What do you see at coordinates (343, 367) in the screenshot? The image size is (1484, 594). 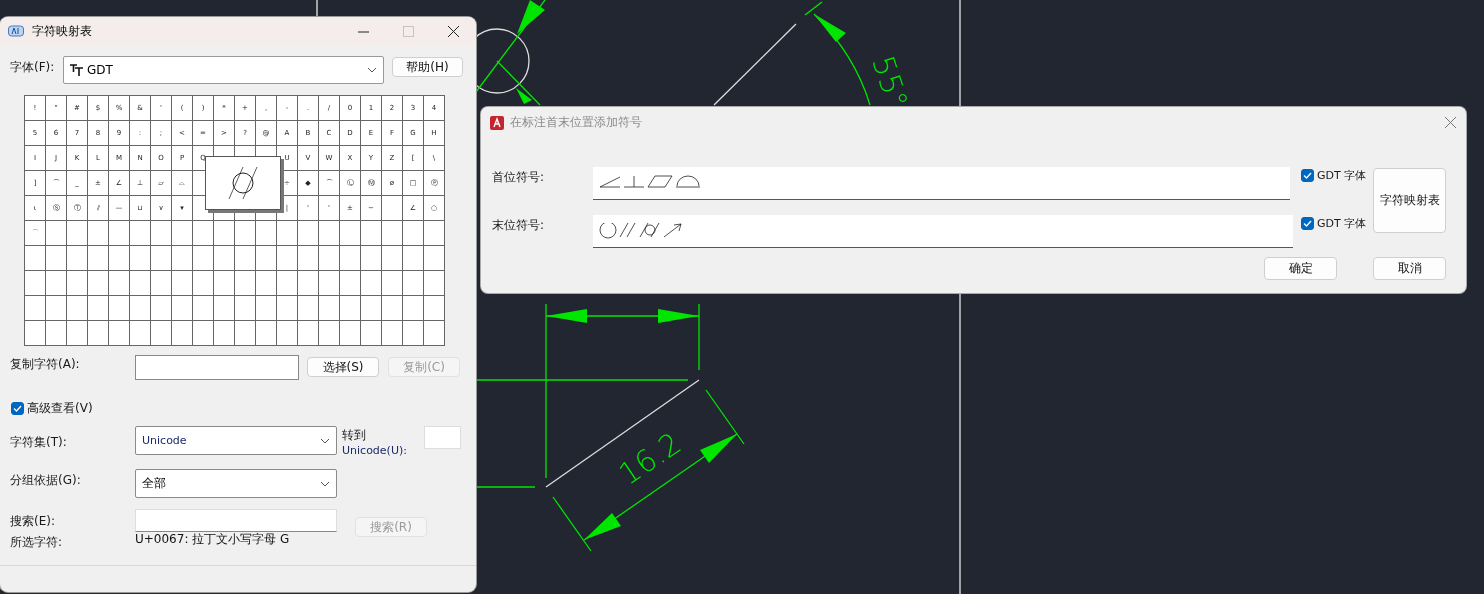 I see `select-button: 选择(S)` at bounding box center [343, 367].